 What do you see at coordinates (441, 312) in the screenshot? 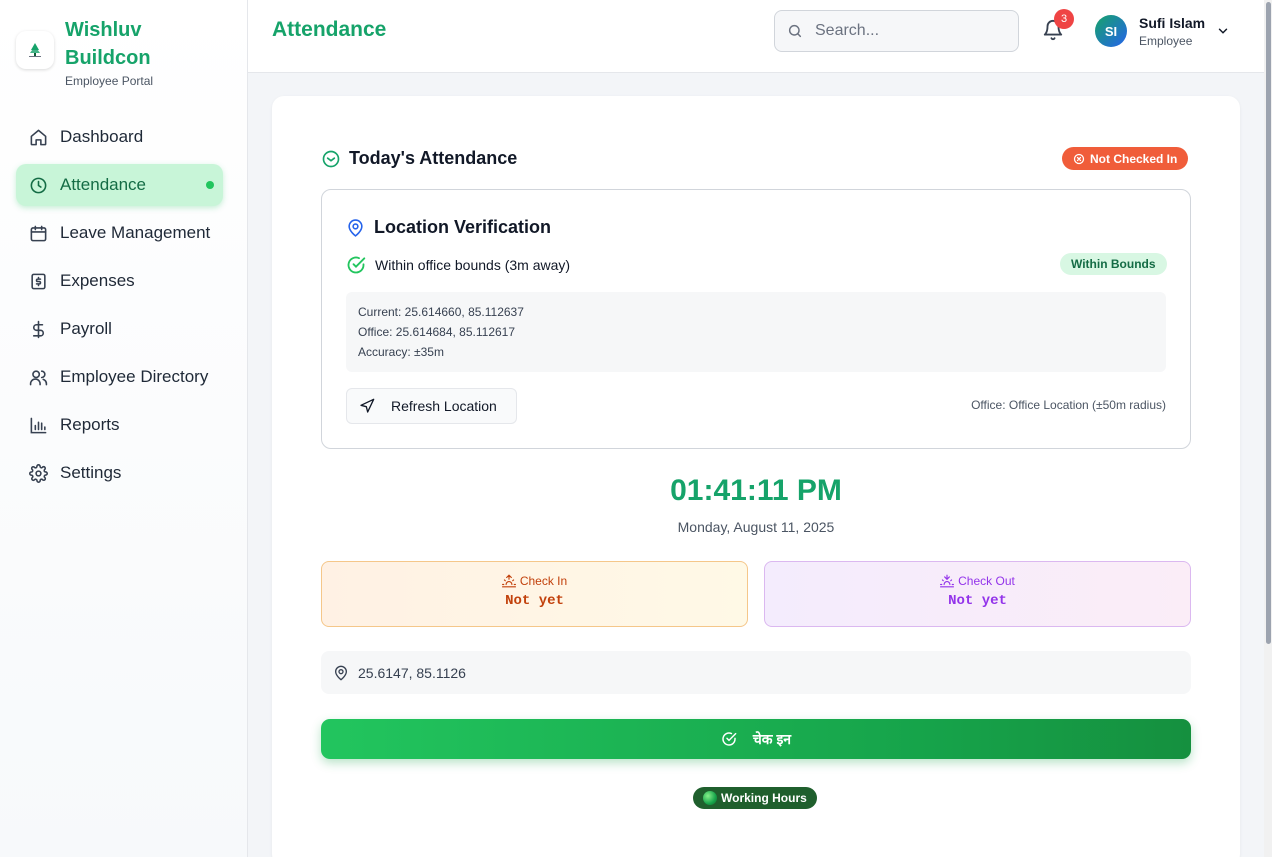
I see `current-coordinates: Current: 25.614660, 85.112637` at bounding box center [441, 312].